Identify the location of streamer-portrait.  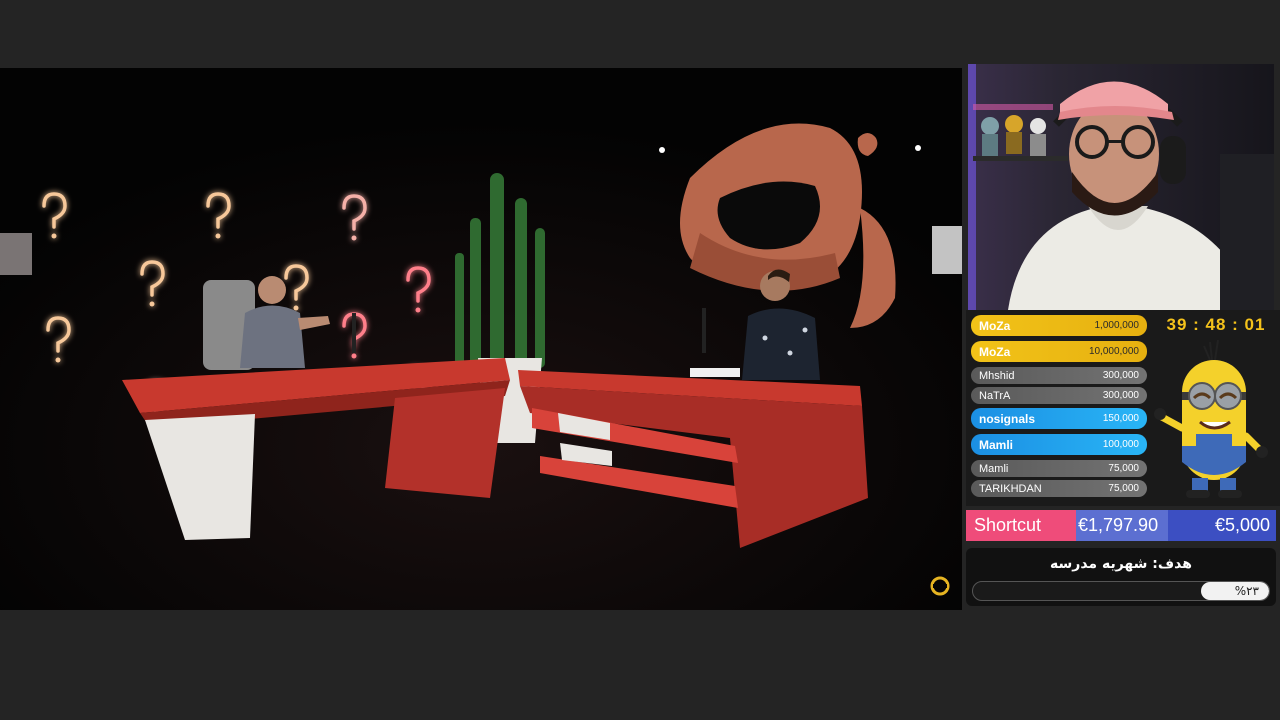
(1121, 187).